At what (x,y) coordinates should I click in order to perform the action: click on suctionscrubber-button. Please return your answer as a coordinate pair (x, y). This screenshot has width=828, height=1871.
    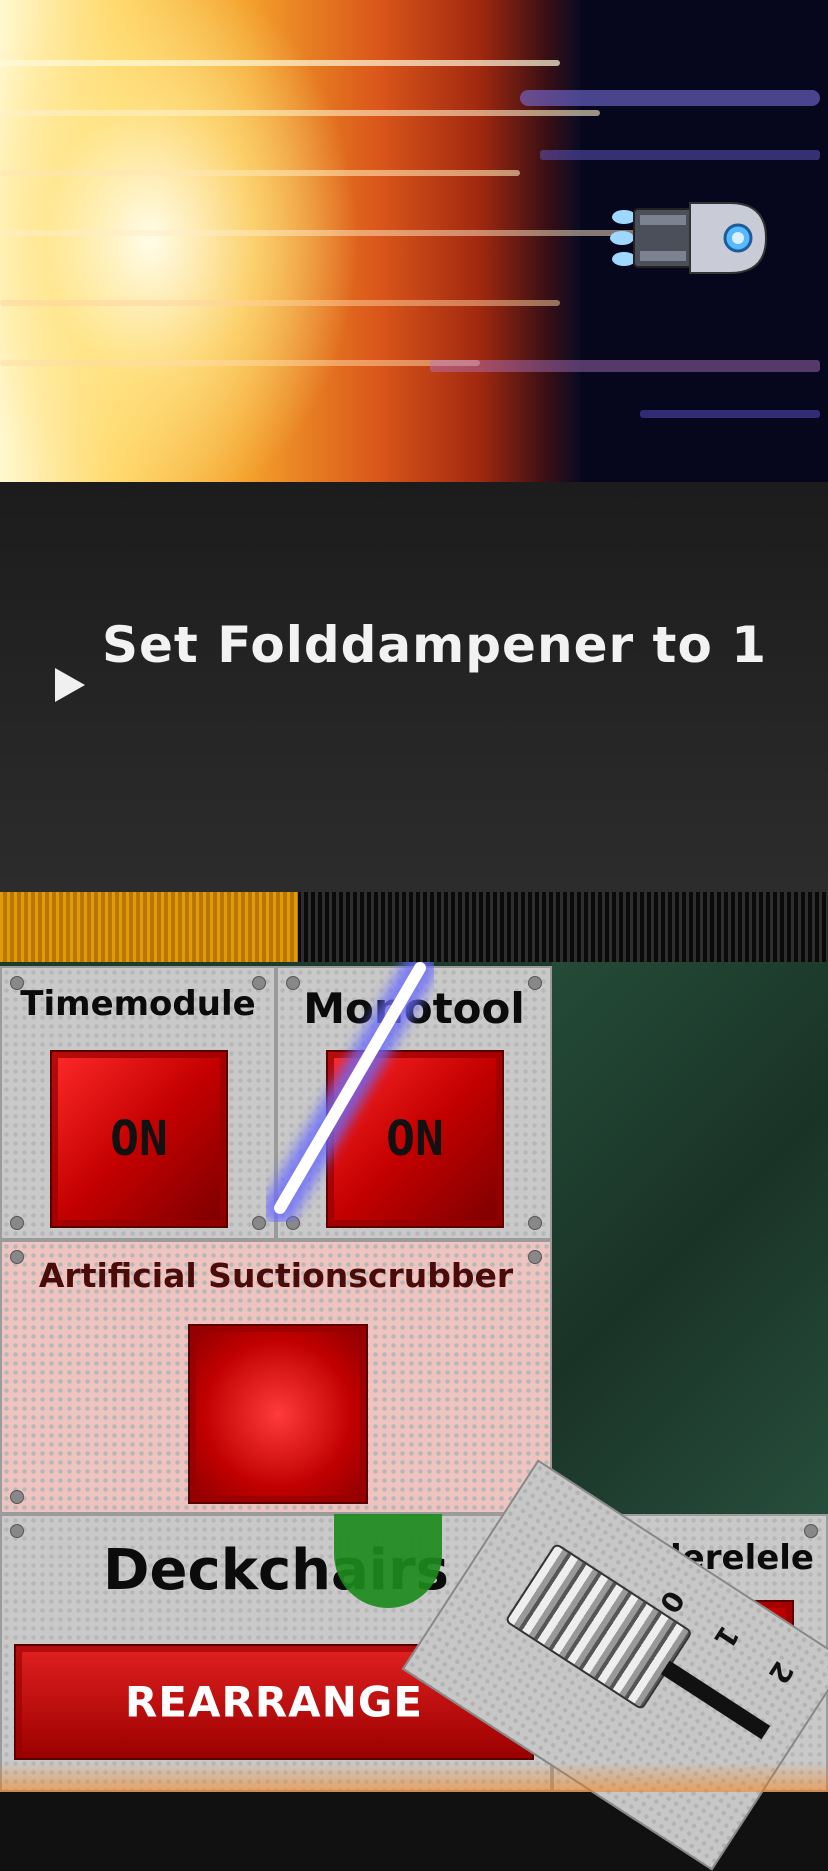
    Looking at the image, I should click on (278, 1414).